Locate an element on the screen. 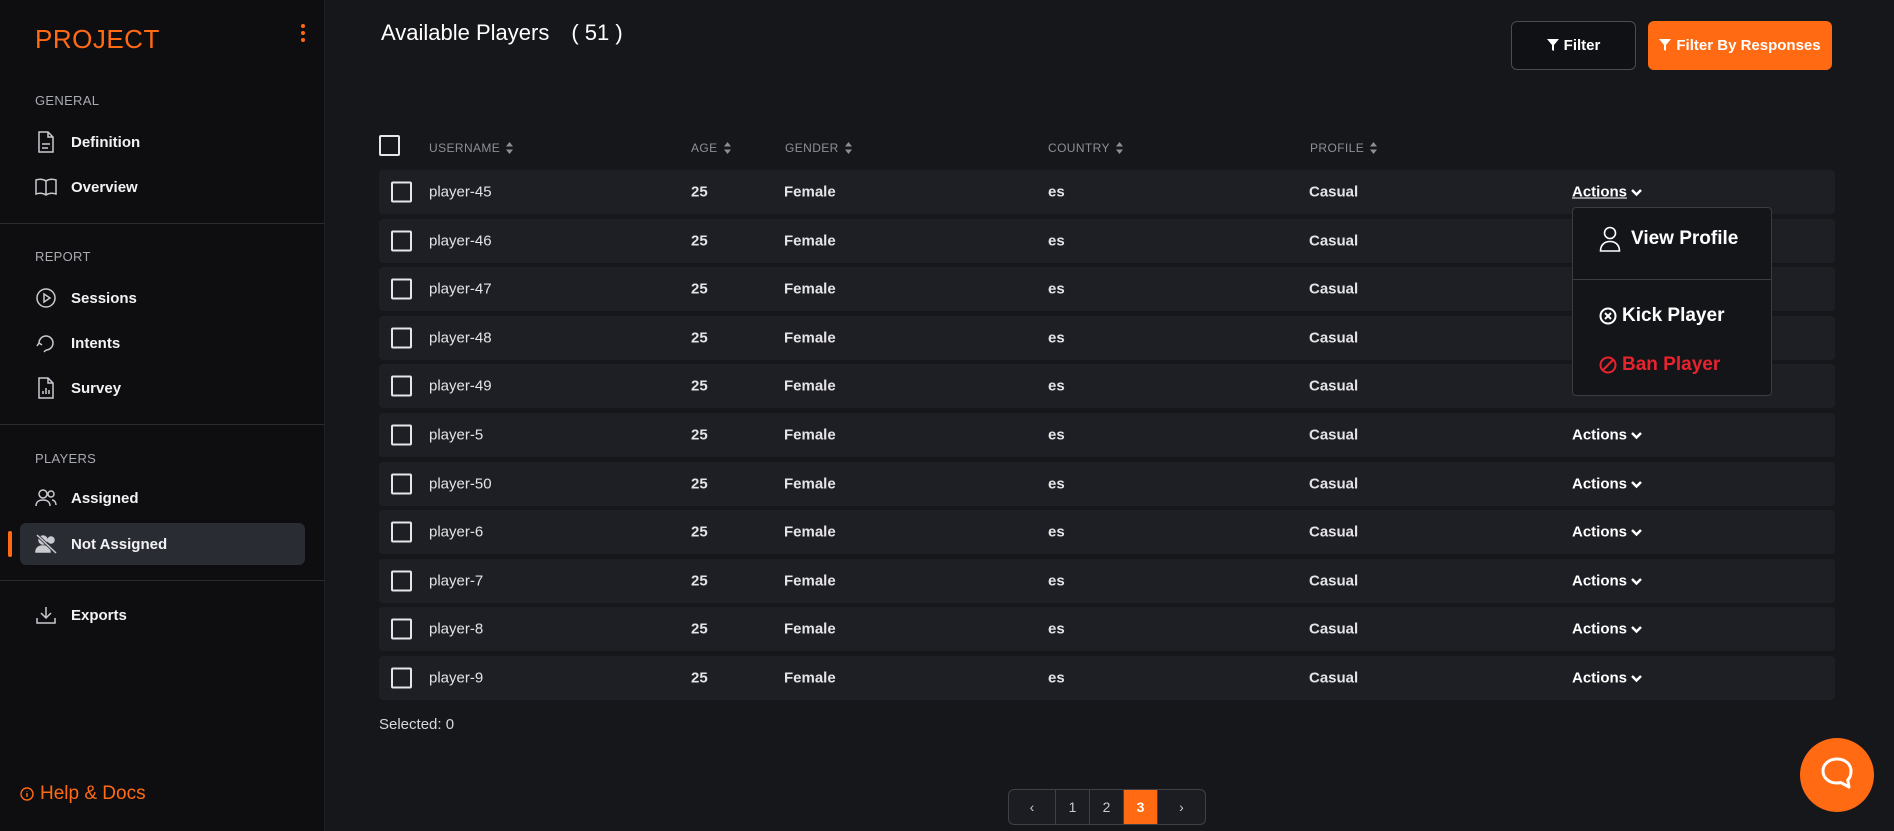 This screenshot has height=831, width=1894. sidebar-item-not-assigned: Not Assigned is located at coordinates (162, 544).